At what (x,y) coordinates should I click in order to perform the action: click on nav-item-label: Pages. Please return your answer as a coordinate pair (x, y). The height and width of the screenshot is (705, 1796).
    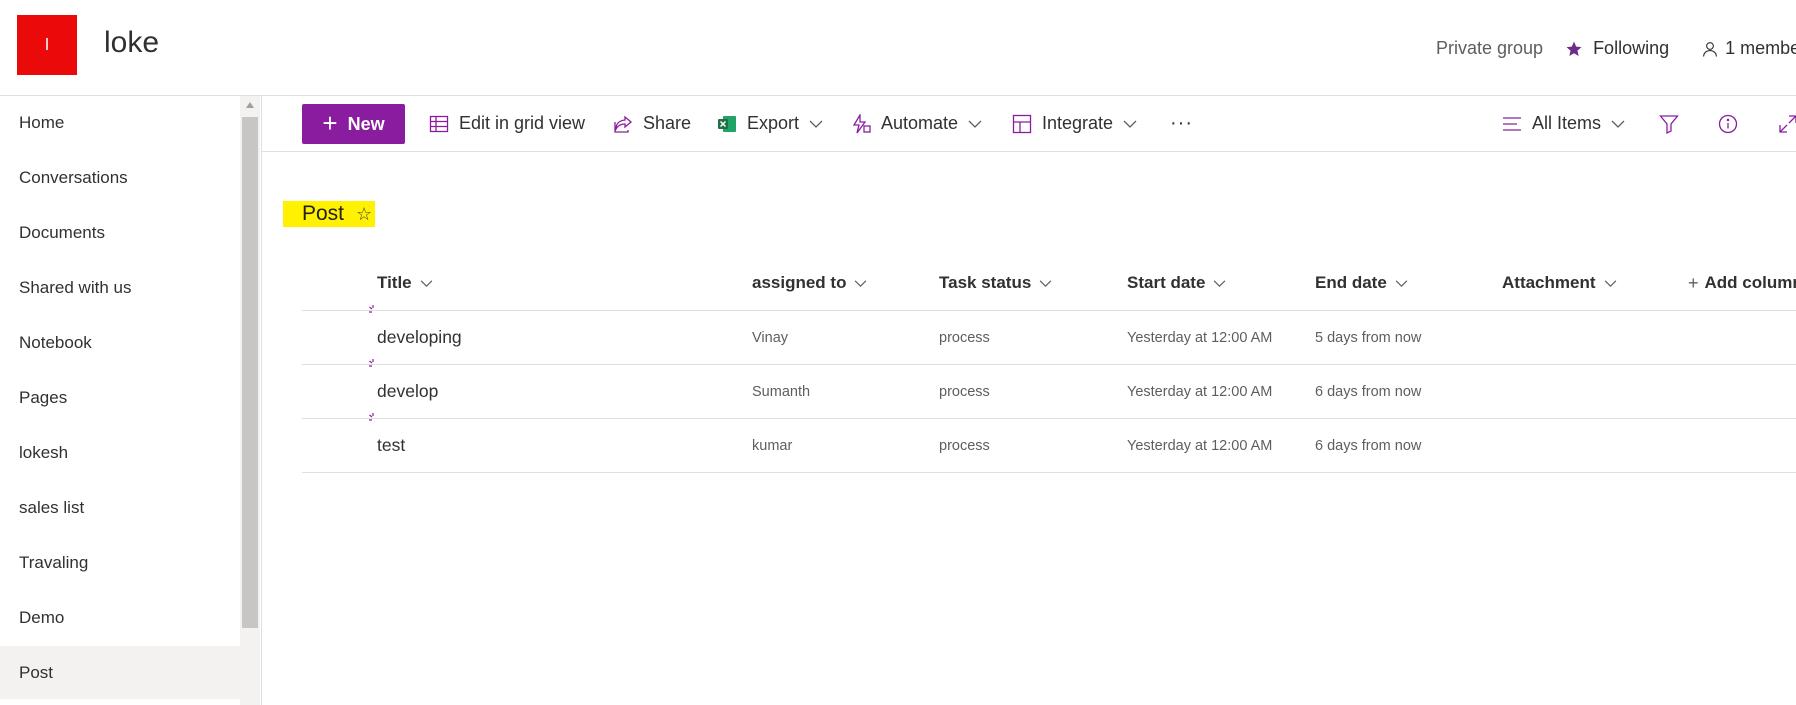
    Looking at the image, I should click on (43, 397).